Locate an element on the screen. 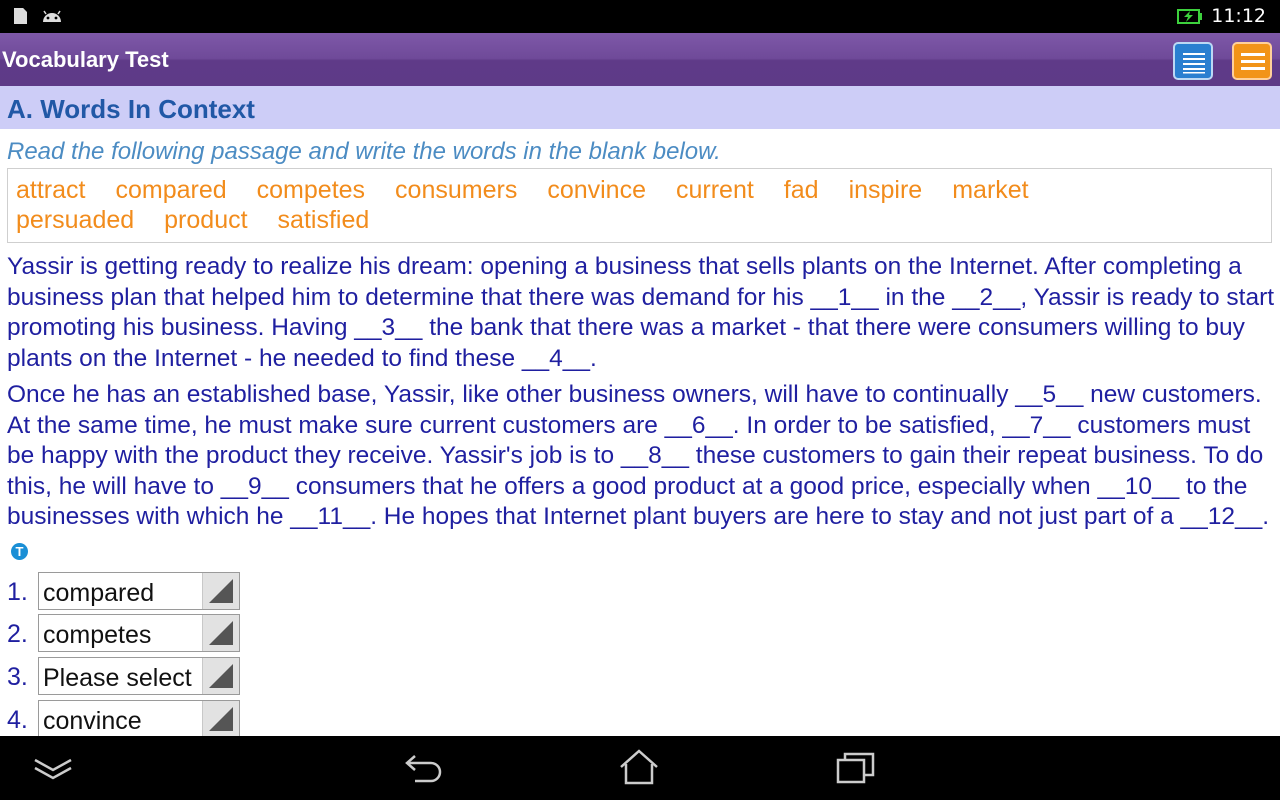 This screenshot has width=1280, height=800. app-title: Vocabulary Test is located at coordinates (85, 59).